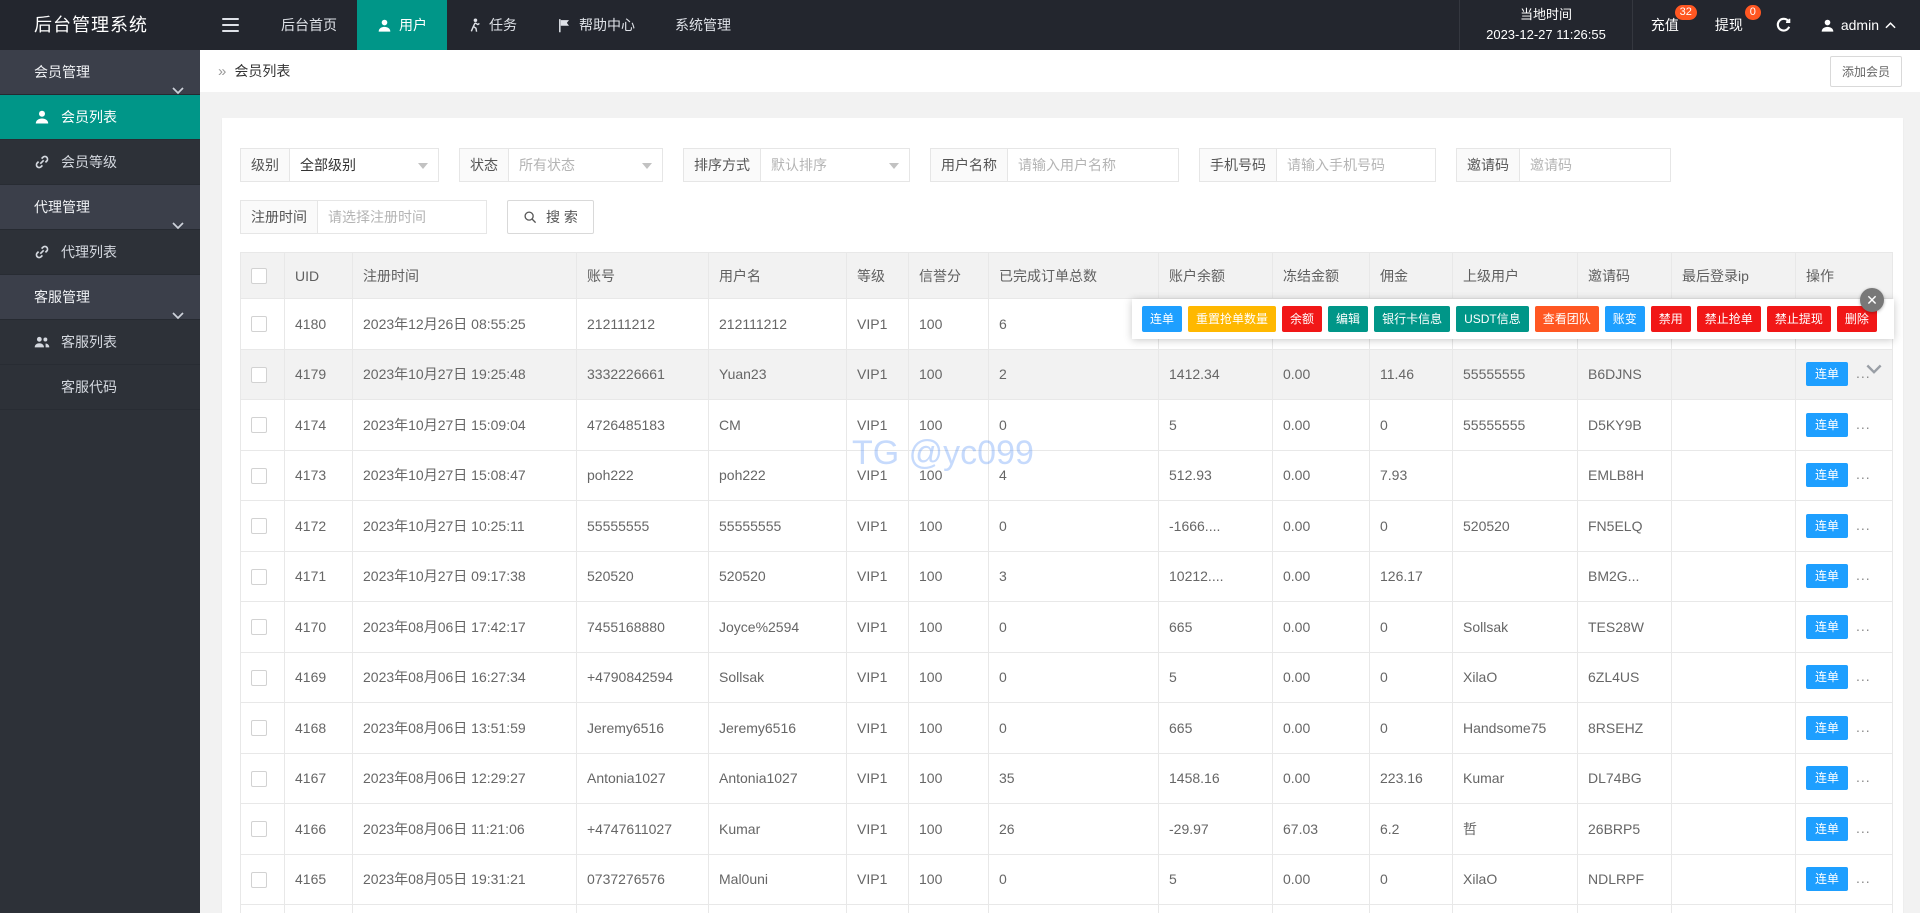 This screenshot has width=1920, height=913. I want to click on popup-button-账变: 账变, so click(1624, 319).